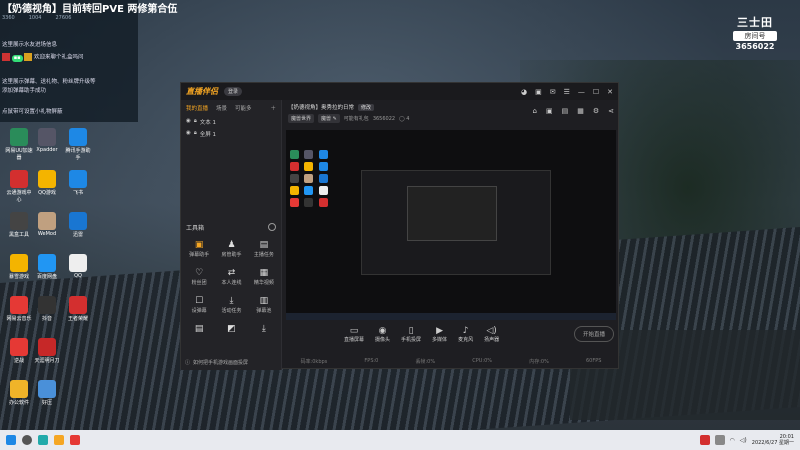  I want to click on desktop-icon: 好压, so click(47, 393).